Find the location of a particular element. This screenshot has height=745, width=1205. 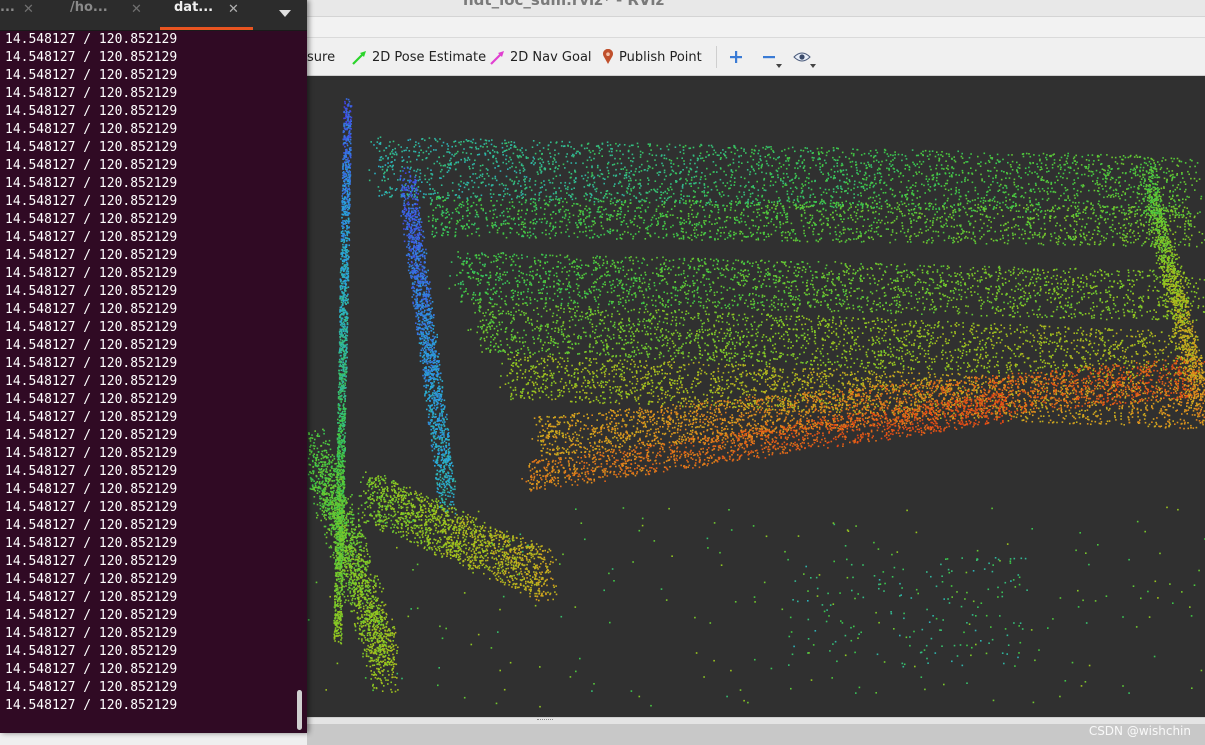

add-tool-button is located at coordinates (736, 57).